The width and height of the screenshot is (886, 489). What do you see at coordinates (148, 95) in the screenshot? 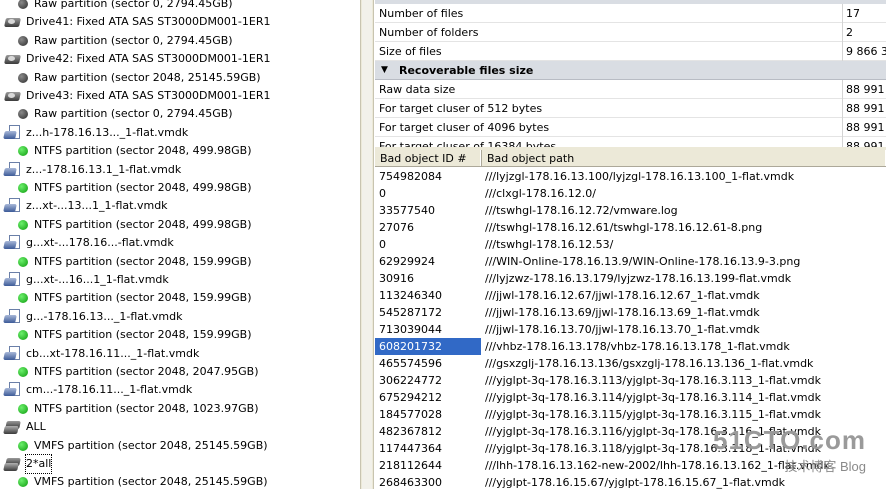
I see `tree-item-label: Drive43: Fixed ATA SAS ST3000DM001-1ER1` at bounding box center [148, 95].